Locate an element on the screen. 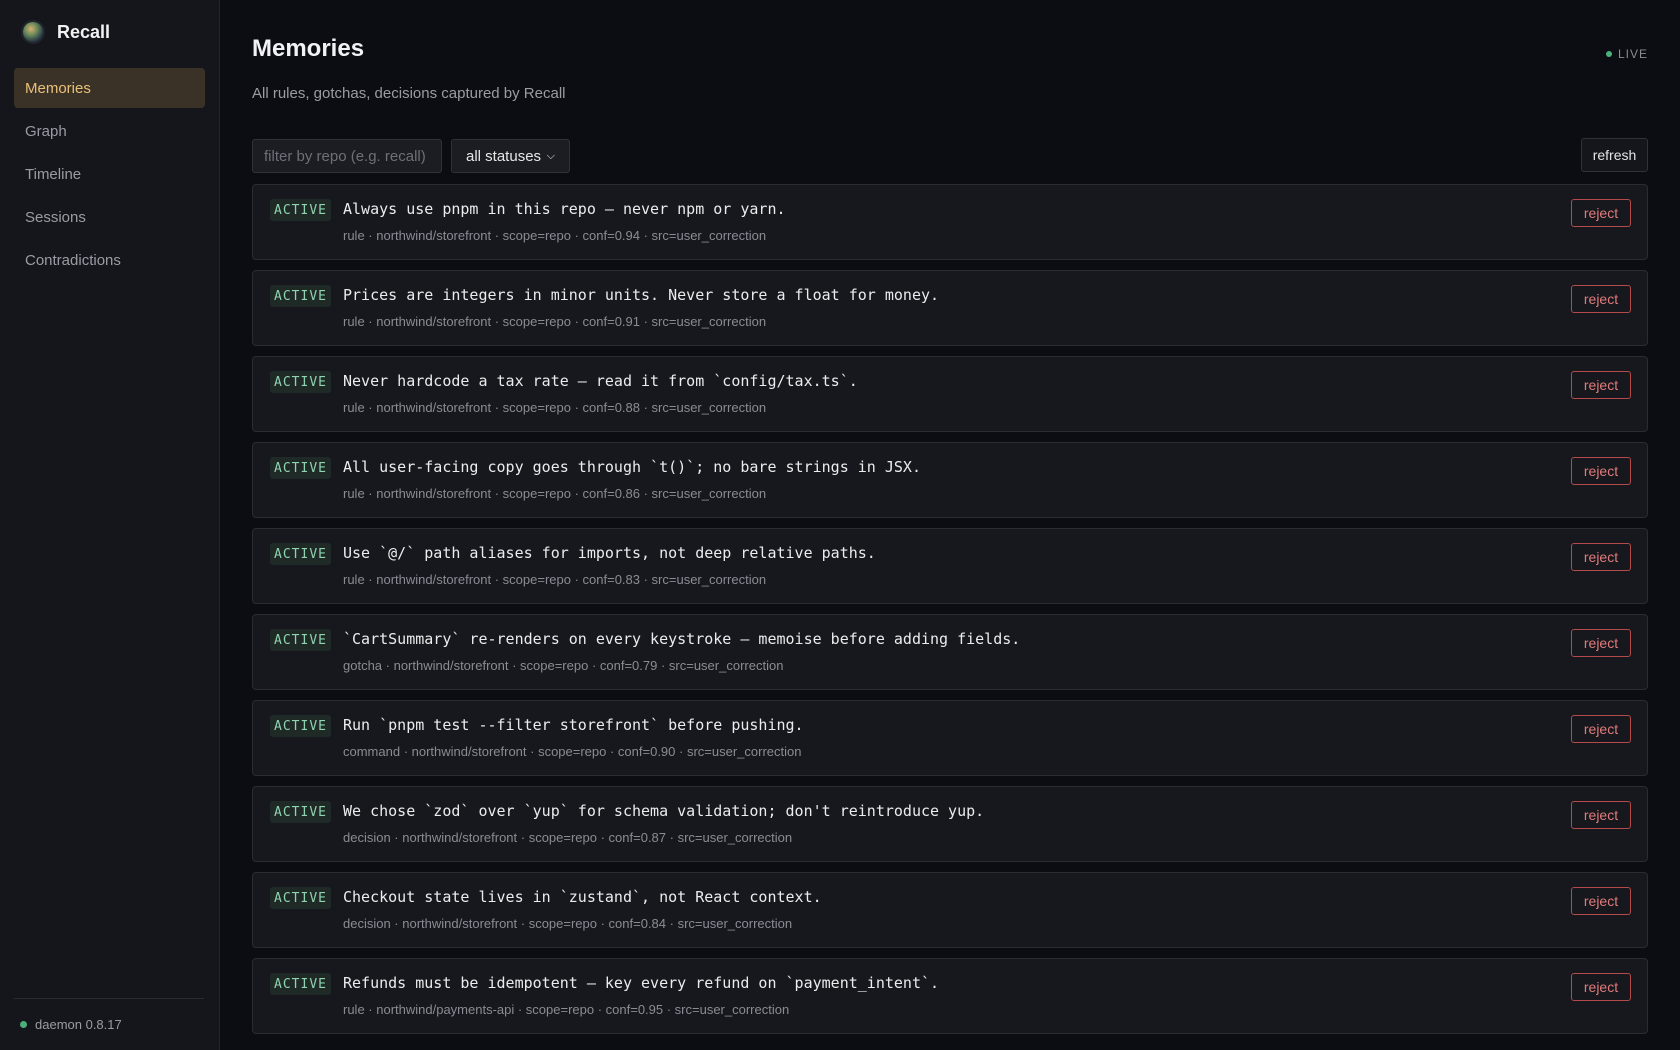 Image resolution: width=1680 pixels, height=1050 pixels. sidebar-item-label: Graph is located at coordinates (46, 131).